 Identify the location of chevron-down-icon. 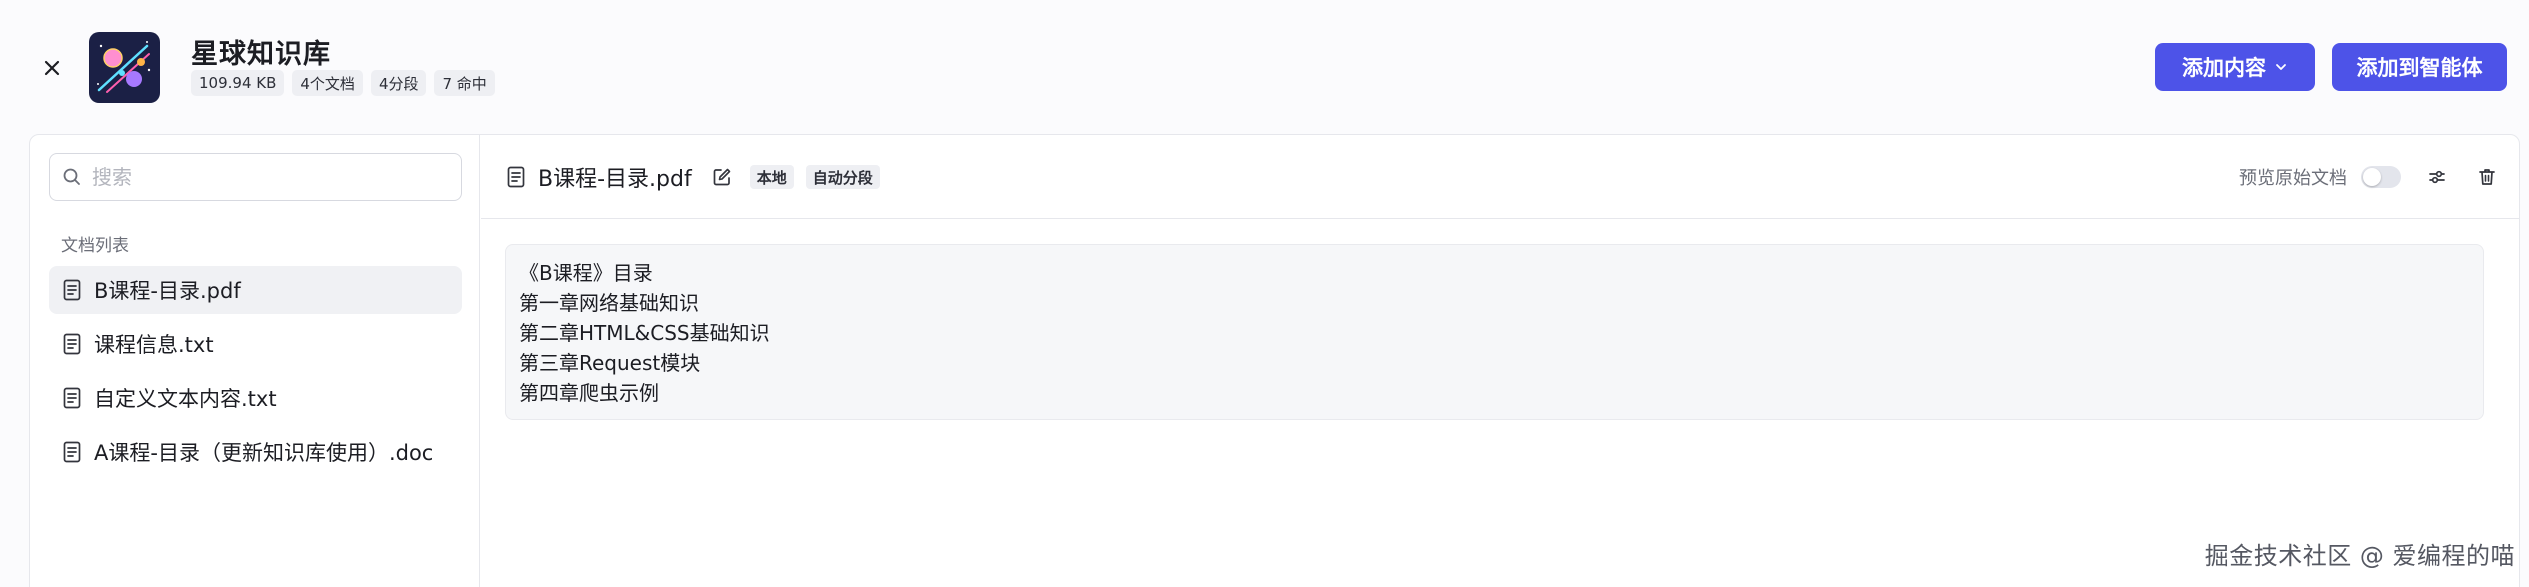
(2281, 67).